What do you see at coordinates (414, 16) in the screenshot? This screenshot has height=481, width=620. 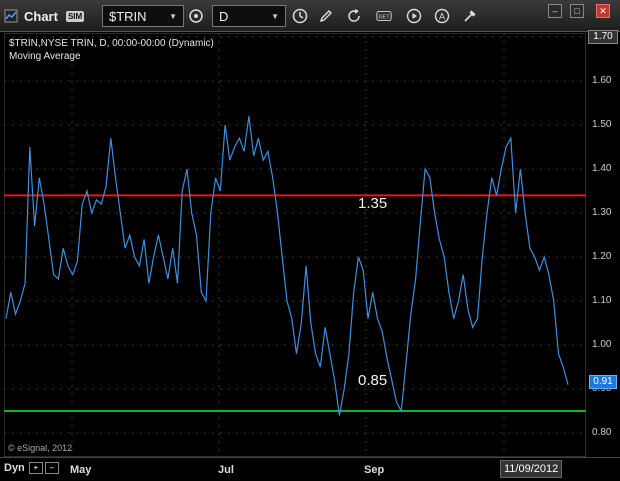 I see `play-icon` at bounding box center [414, 16].